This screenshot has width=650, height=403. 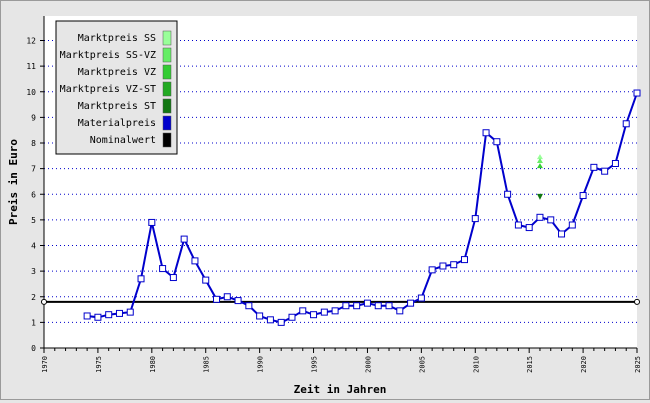 I want to click on x-tick-label: 2015, so click(x=530, y=364).